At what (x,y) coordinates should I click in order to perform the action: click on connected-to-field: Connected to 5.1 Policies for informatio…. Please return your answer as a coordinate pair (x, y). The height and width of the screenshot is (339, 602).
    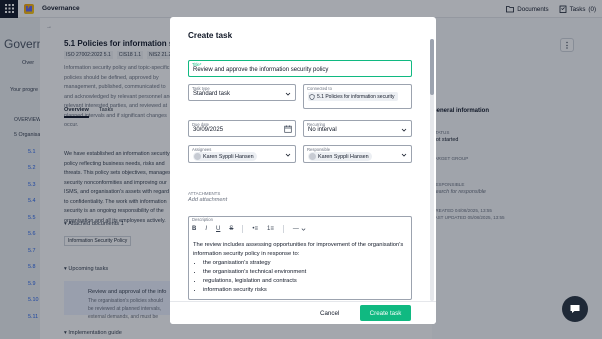
    Looking at the image, I should click on (357, 96).